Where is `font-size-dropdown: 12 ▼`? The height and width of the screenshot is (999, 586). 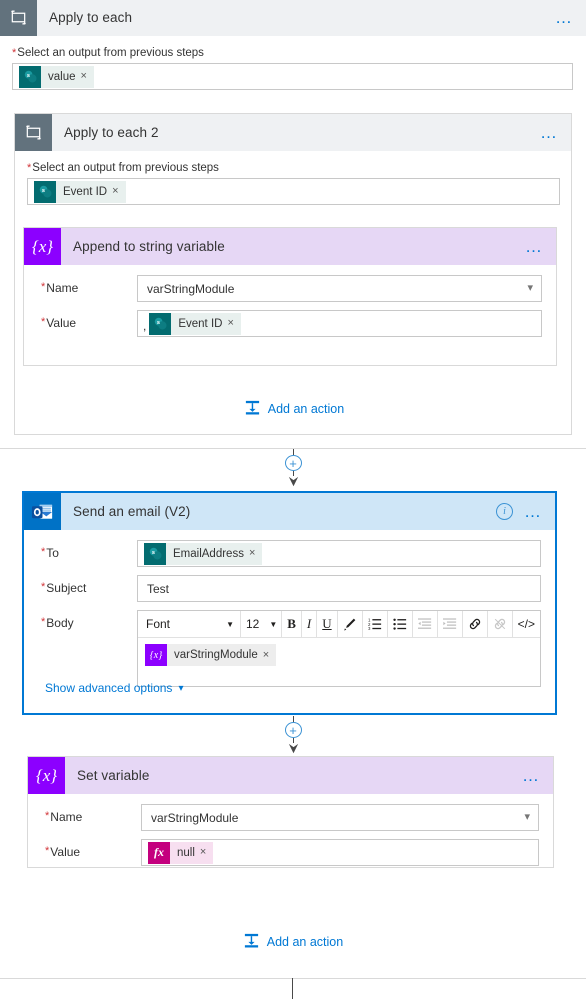 font-size-dropdown: 12 ▼ is located at coordinates (262, 624).